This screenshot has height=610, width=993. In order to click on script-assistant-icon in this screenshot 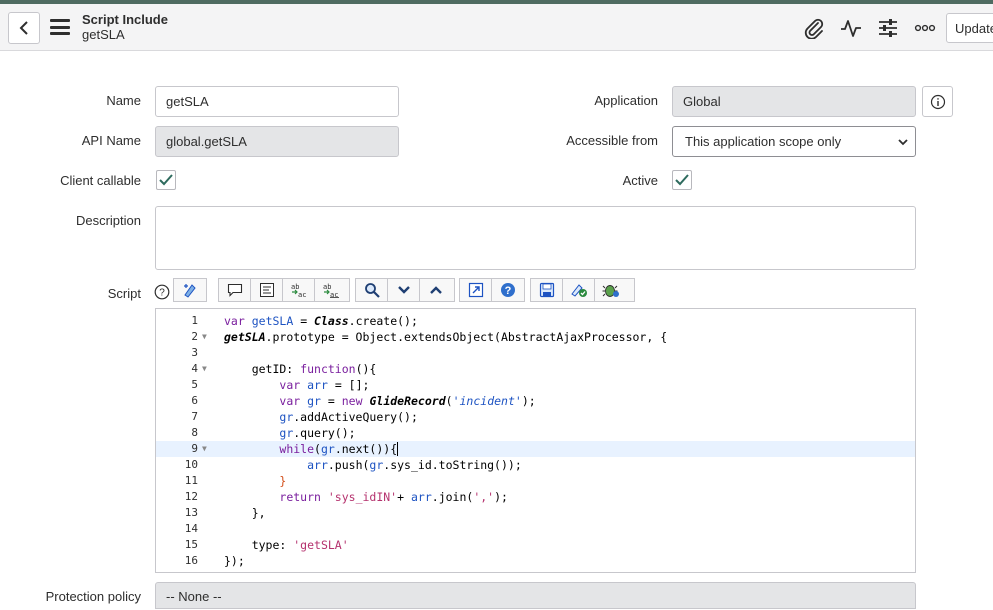, I will do `click(190, 291)`.